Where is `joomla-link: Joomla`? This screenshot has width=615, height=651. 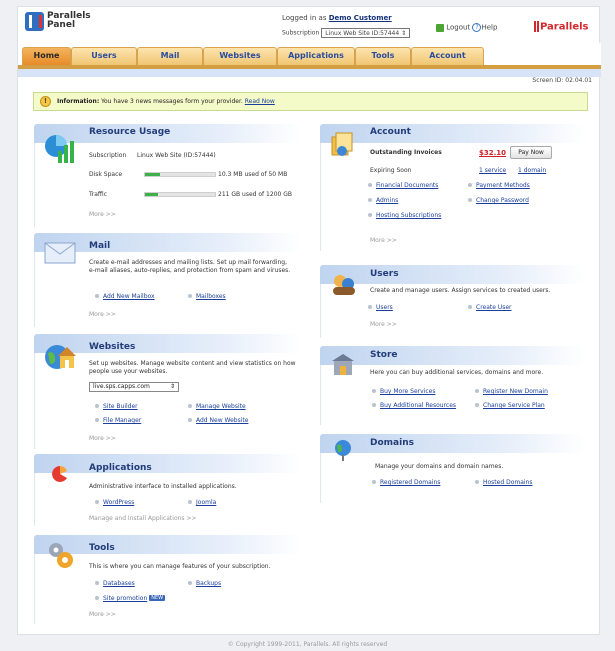 joomla-link: Joomla is located at coordinates (202, 502).